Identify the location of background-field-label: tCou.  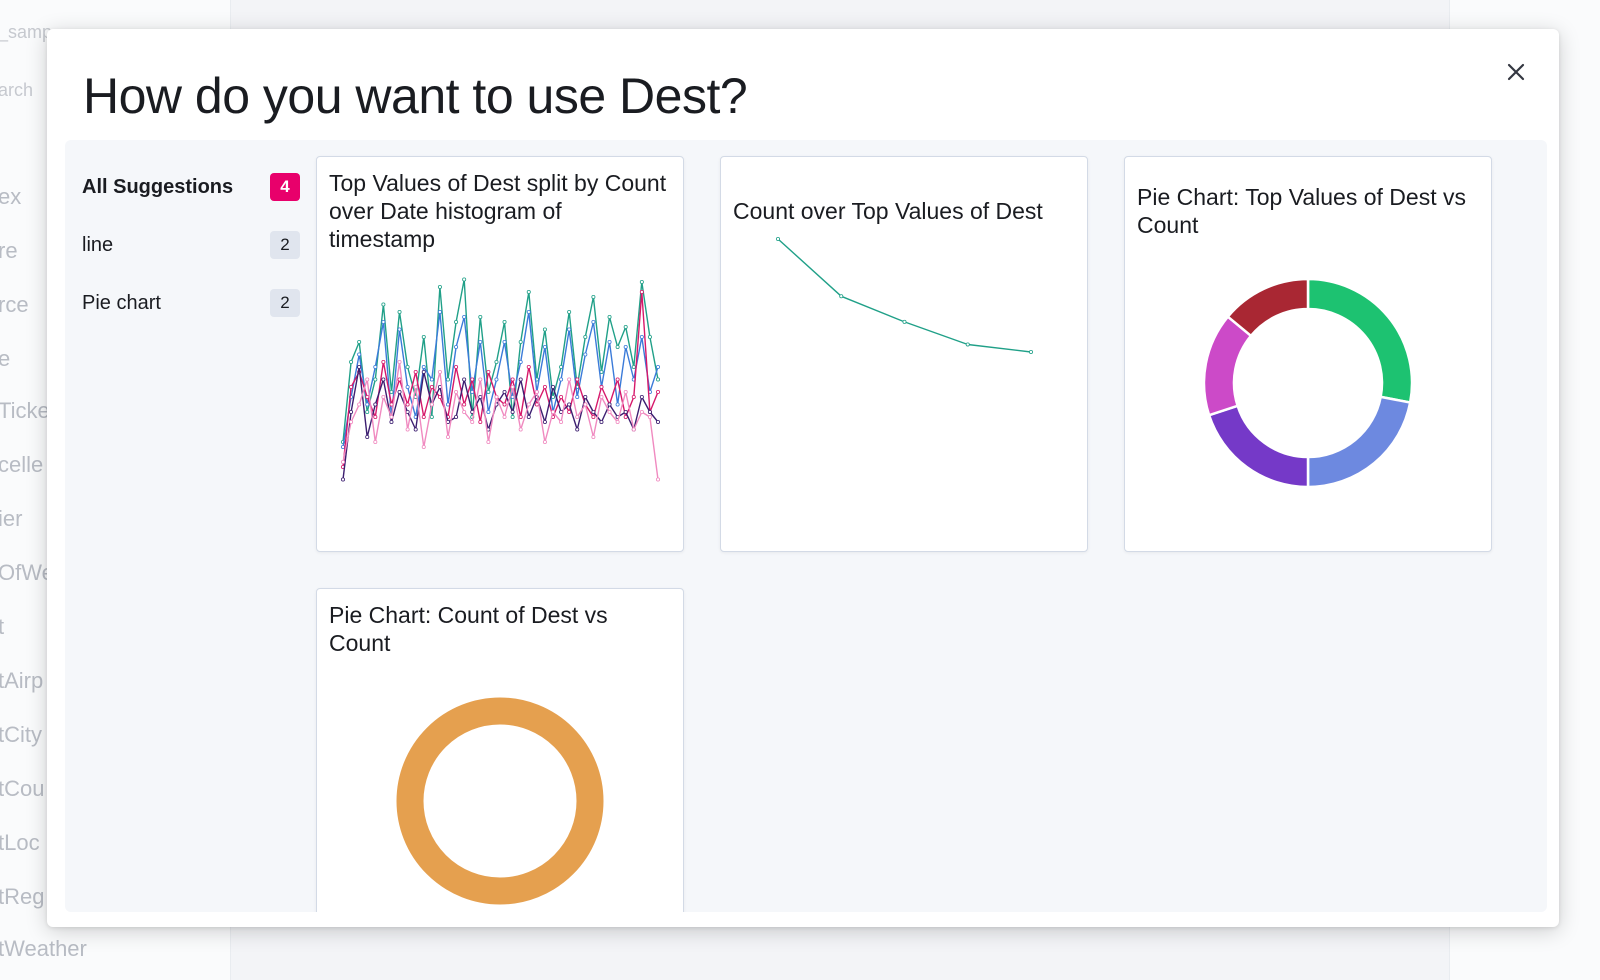
(22, 788).